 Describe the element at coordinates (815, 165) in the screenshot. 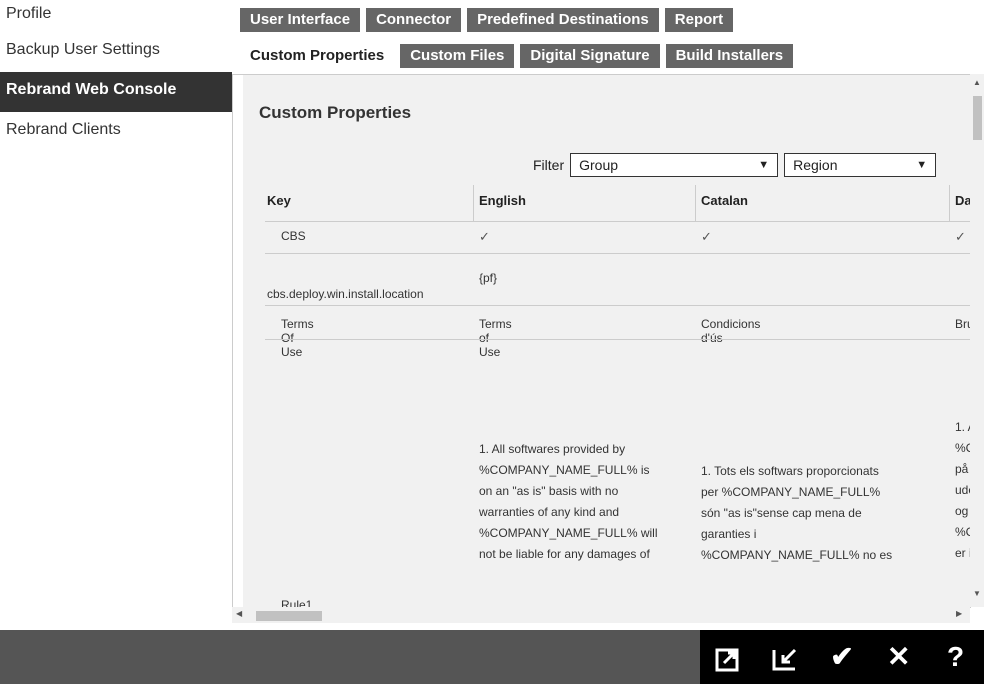

I see `region-select-value: Region` at that location.